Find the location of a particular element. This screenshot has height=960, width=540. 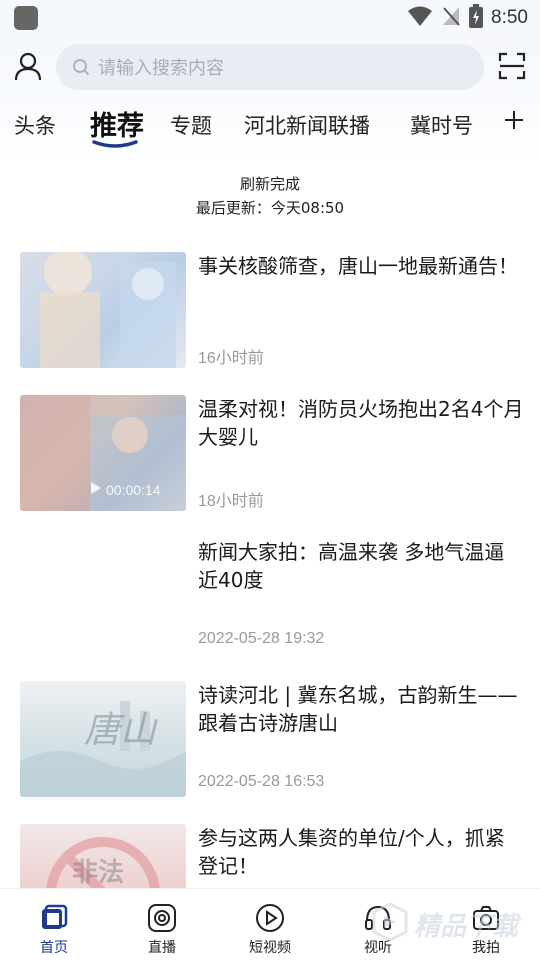

thumbnail-calligraphy: 唐山 is located at coordinates (120, 730).